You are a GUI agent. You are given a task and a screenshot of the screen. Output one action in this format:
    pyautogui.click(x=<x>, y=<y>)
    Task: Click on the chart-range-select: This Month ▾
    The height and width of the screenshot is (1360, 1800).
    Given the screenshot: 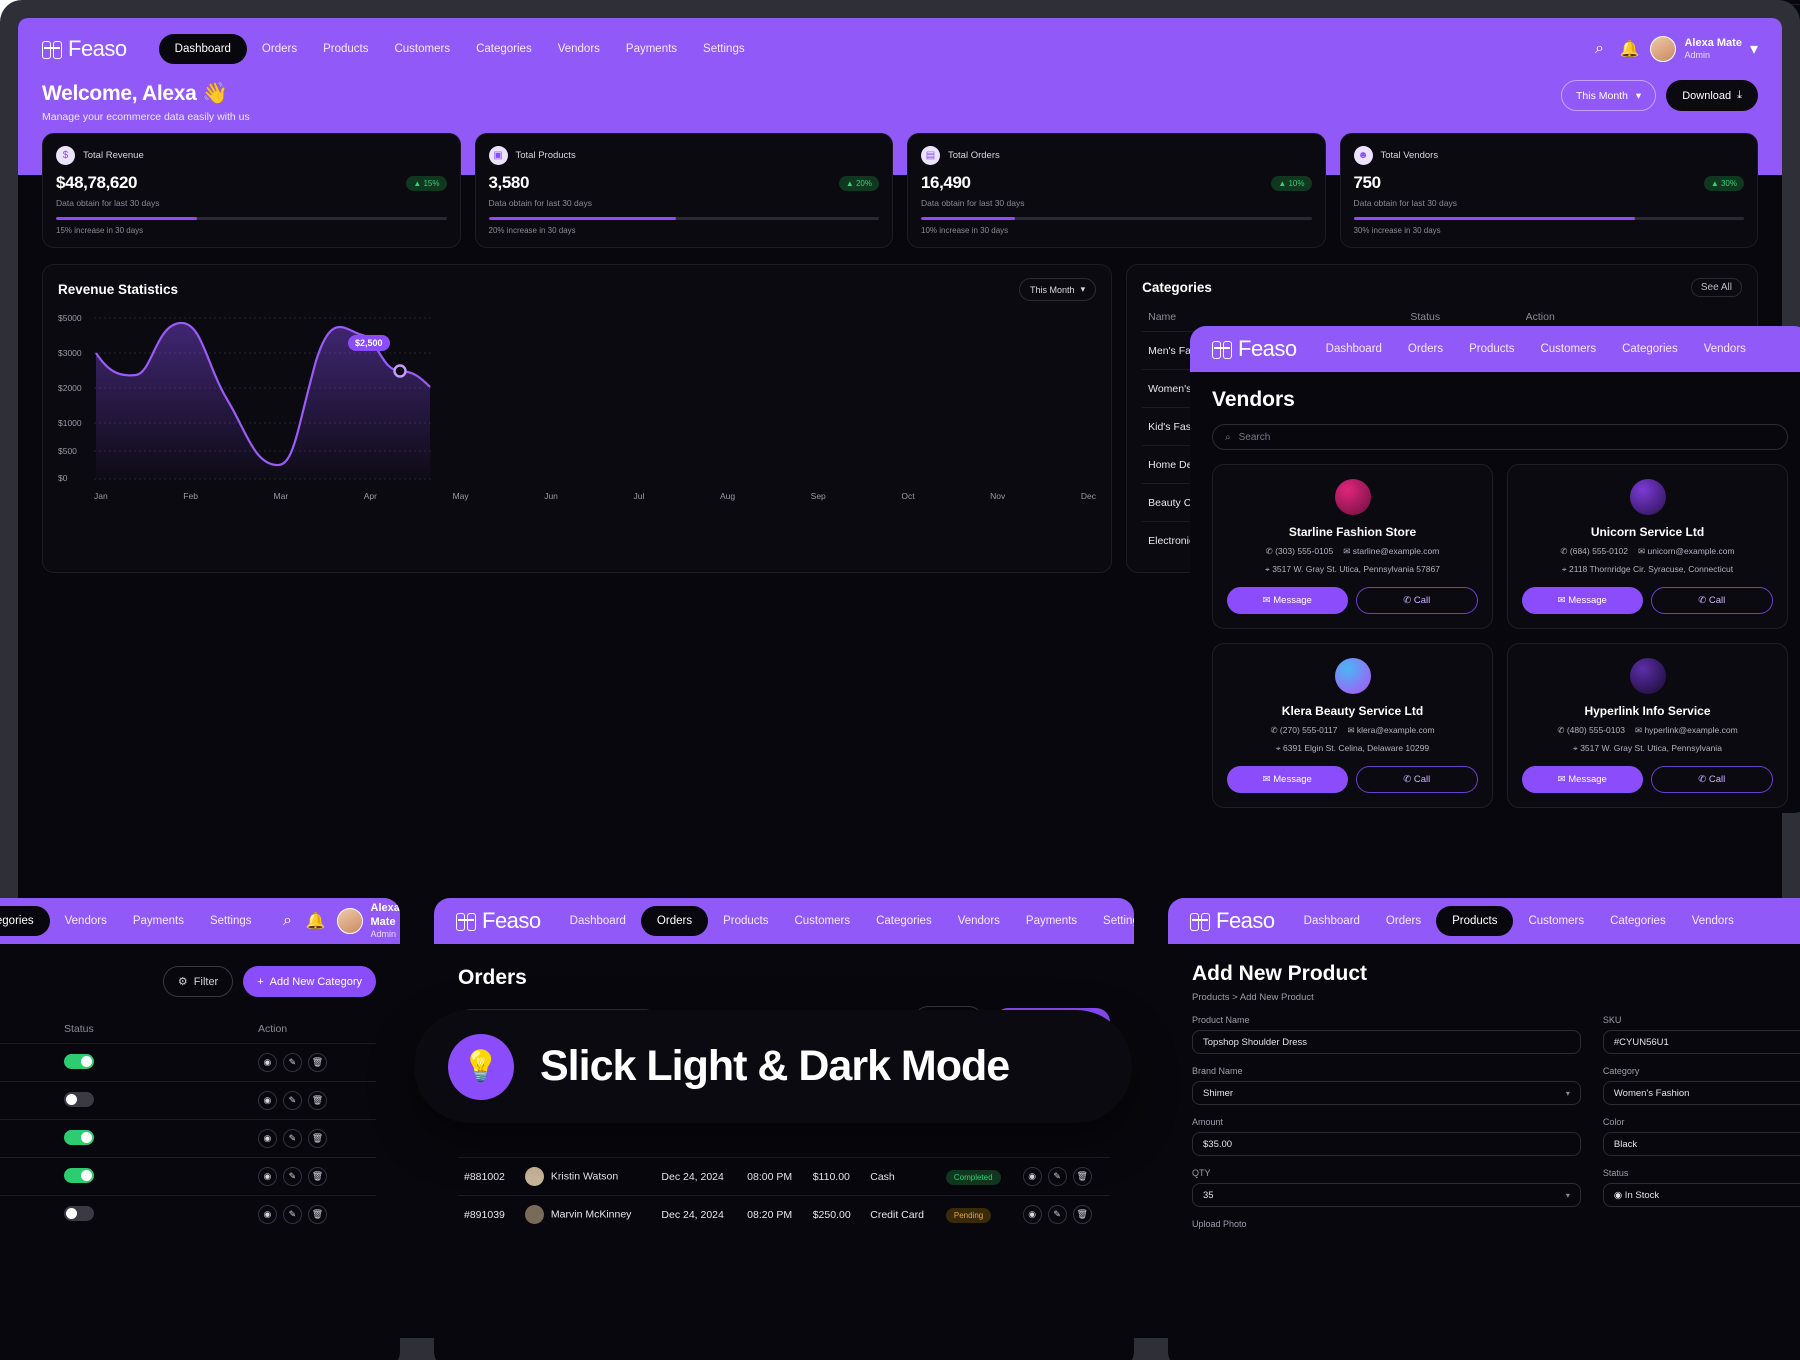 What is the action you would take?
    pyautogui.click(x=1058, y=289)
    